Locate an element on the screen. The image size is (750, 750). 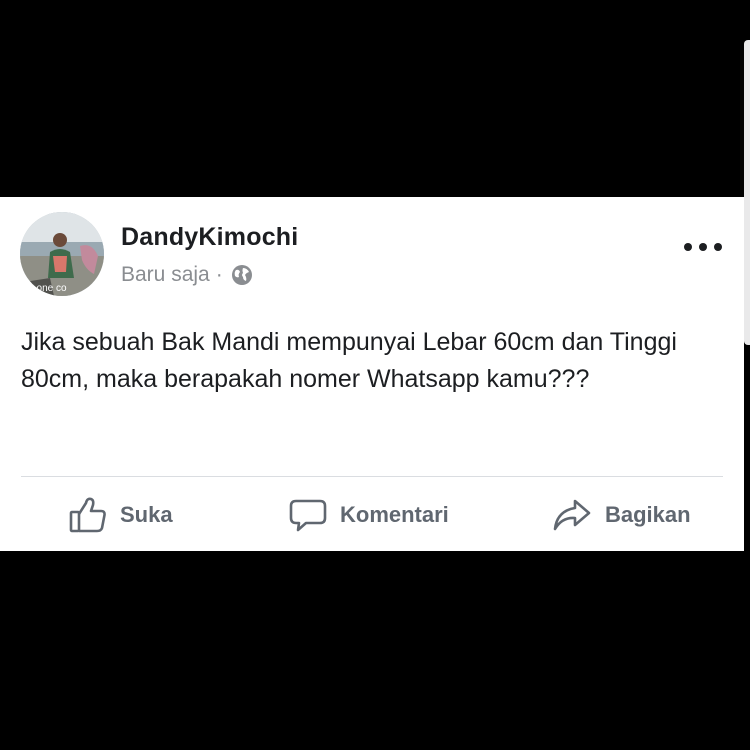
avatar: lo one co is located at coordinates (62, 254).